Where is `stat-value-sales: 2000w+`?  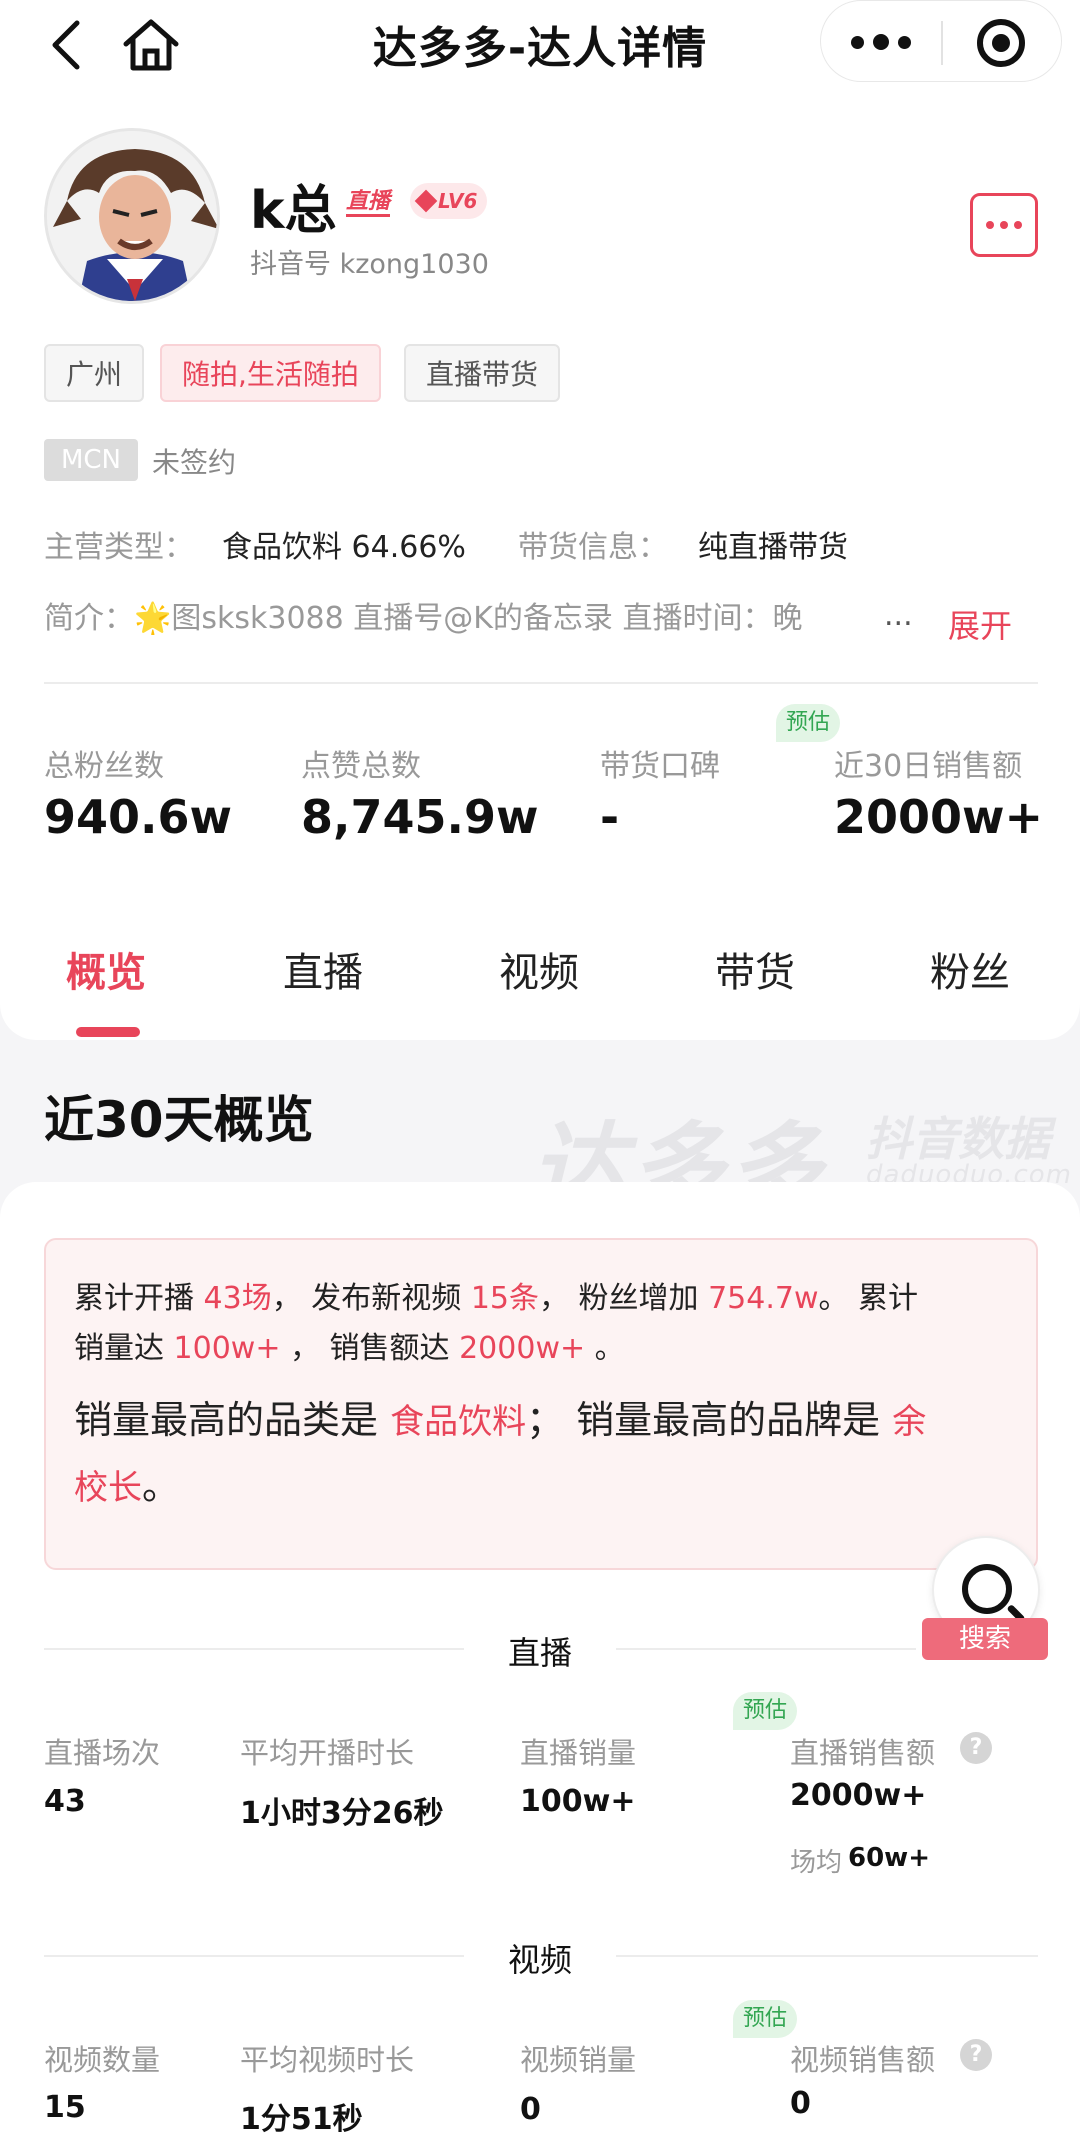 stat-value-sales: 2000w+ is located at coordinates (939, 817).